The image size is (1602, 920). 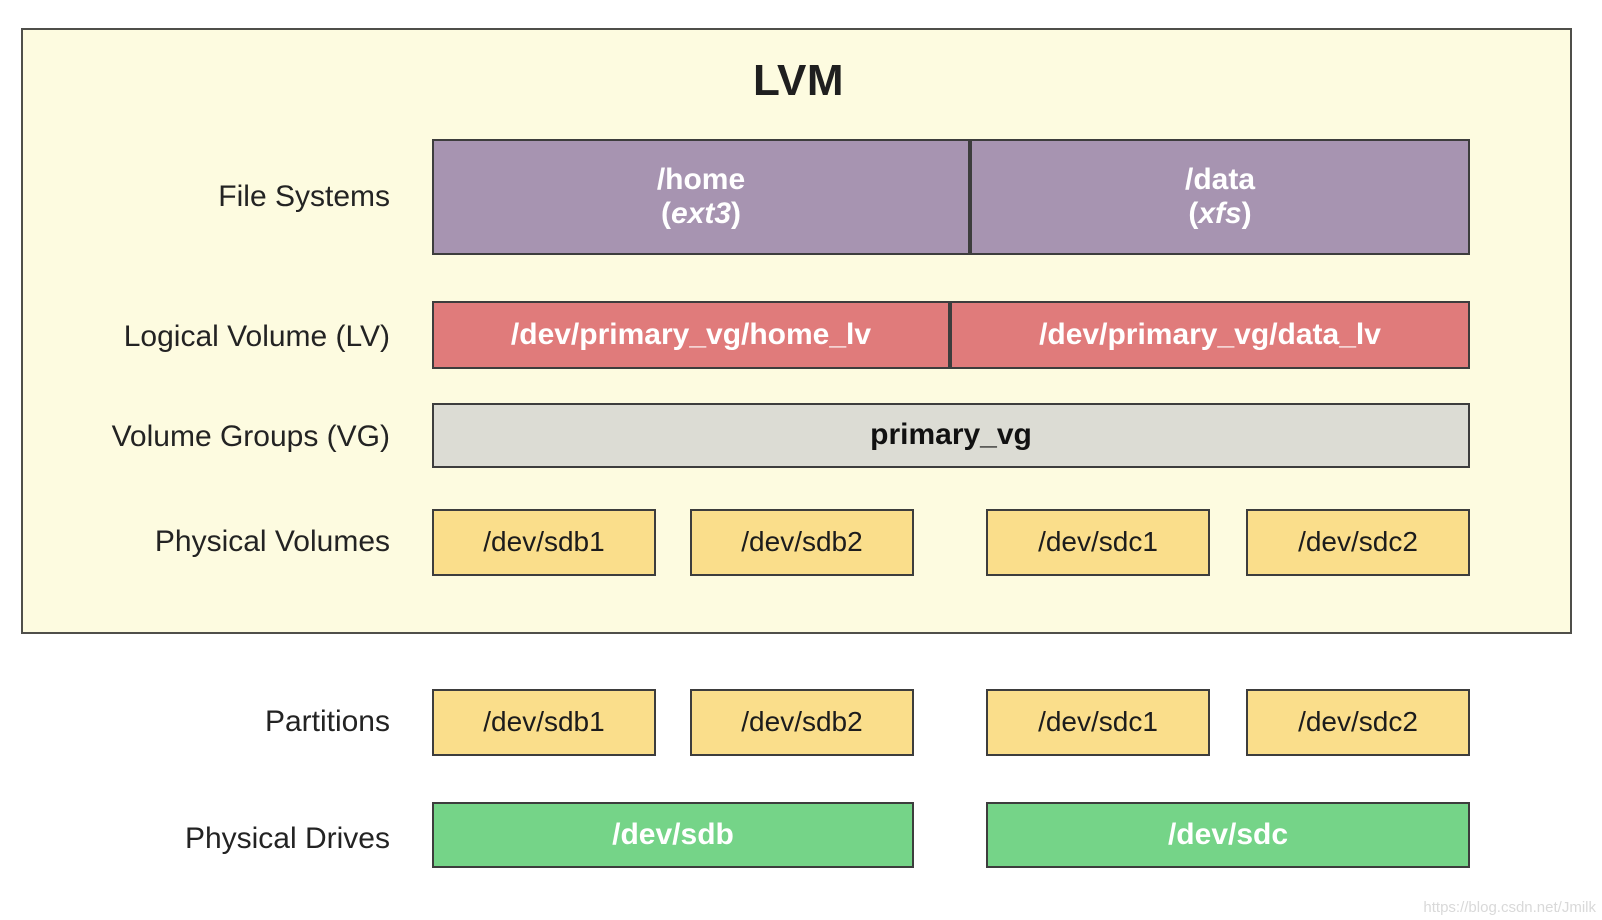 I want to click on file-system-home: /home (ext3), so click(x=701, y=197).